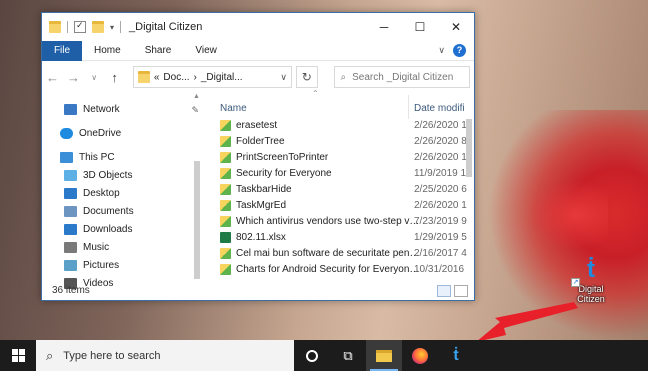  What do you see at coordinates (92, 109) in the screenshot?
I see `sidebar-item-network: Network` at bounding box center [92, 109].